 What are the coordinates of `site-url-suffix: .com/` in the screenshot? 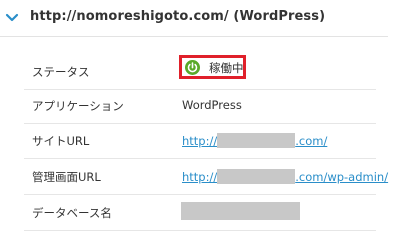 It's located at (311, 141).